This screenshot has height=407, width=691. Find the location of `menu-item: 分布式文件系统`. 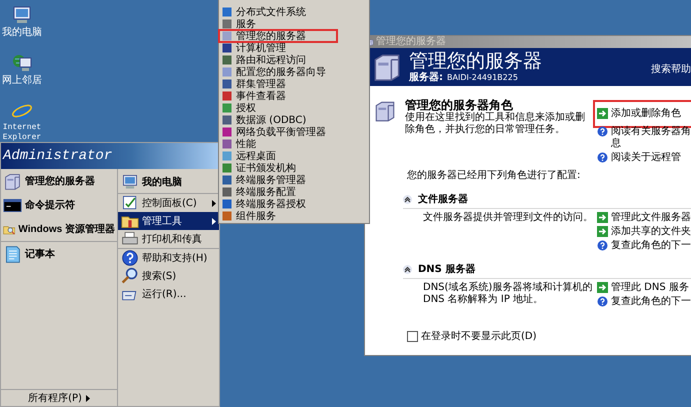

menu-item: 分布式文件系统 is located at coordinates (294, 12).